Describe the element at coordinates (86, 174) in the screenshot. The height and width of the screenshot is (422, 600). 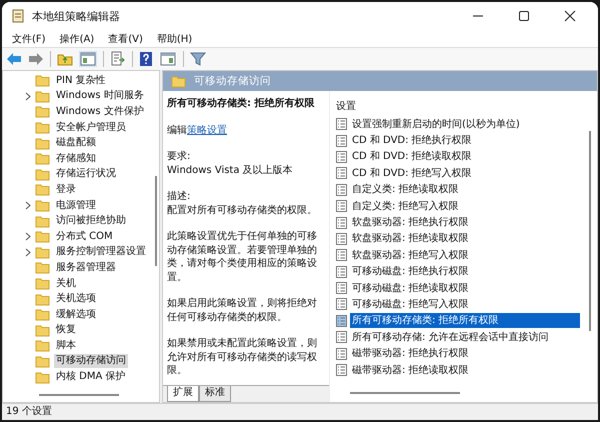
I see `tree-item: 存储运行状况` at that location.